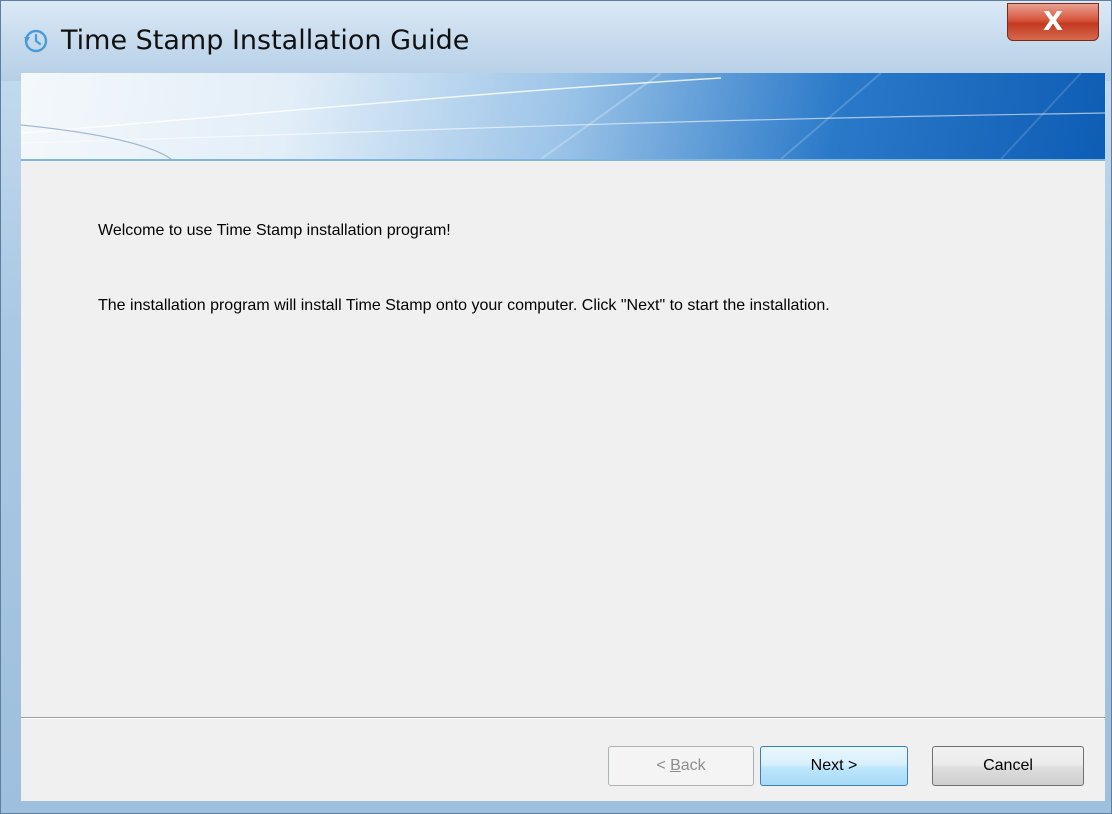 This screenshot has height=814, width=1112. Describe the element at coordinates (675, 765) in the screenshot. I see `back-accelerator: B` at that location.